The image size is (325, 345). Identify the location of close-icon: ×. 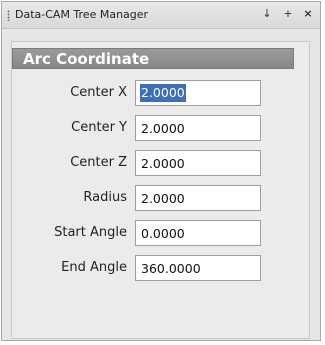
(308, 14).